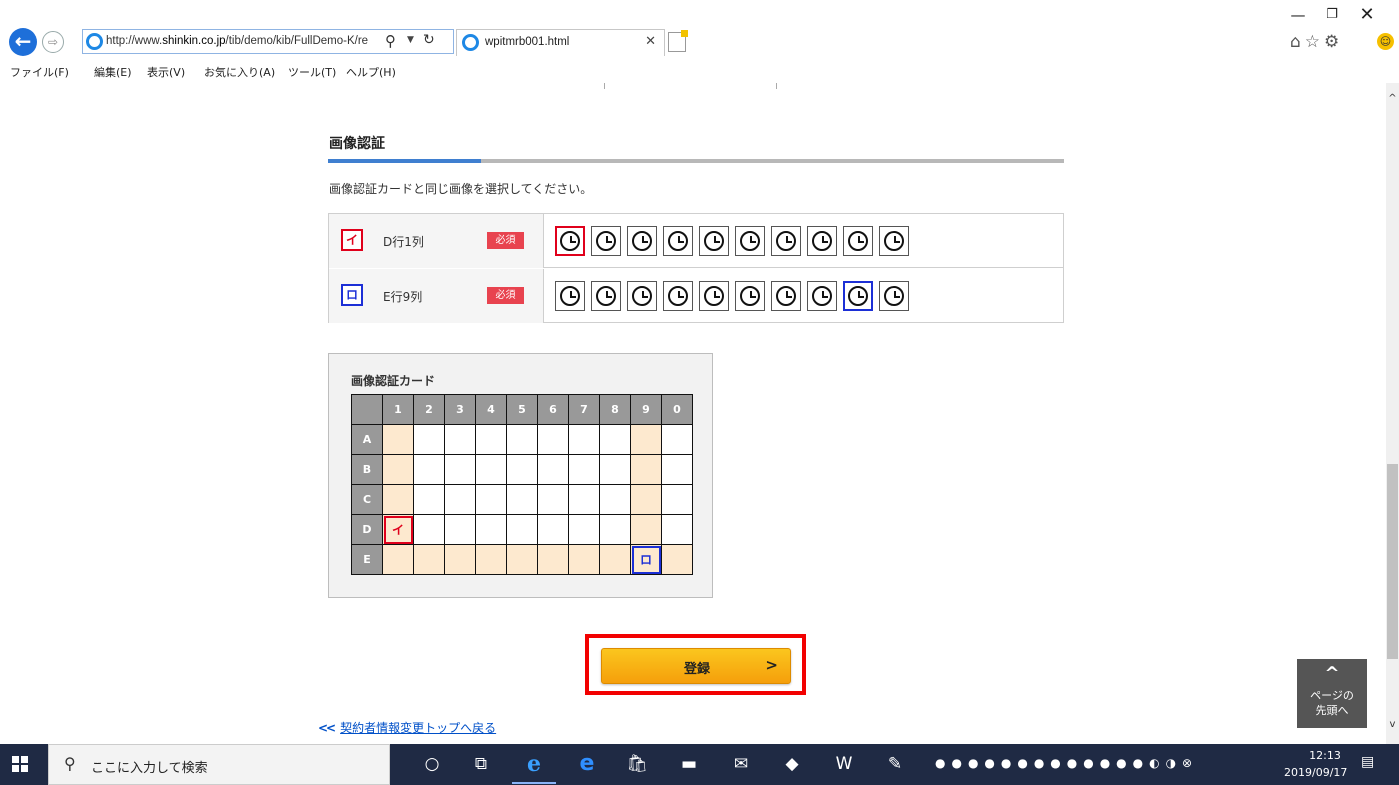  What do you see at coordinates (1385, 41) in the screenshot?
I see `feedback-smiley-icon: ☺` at bounding box center [1385, 41].